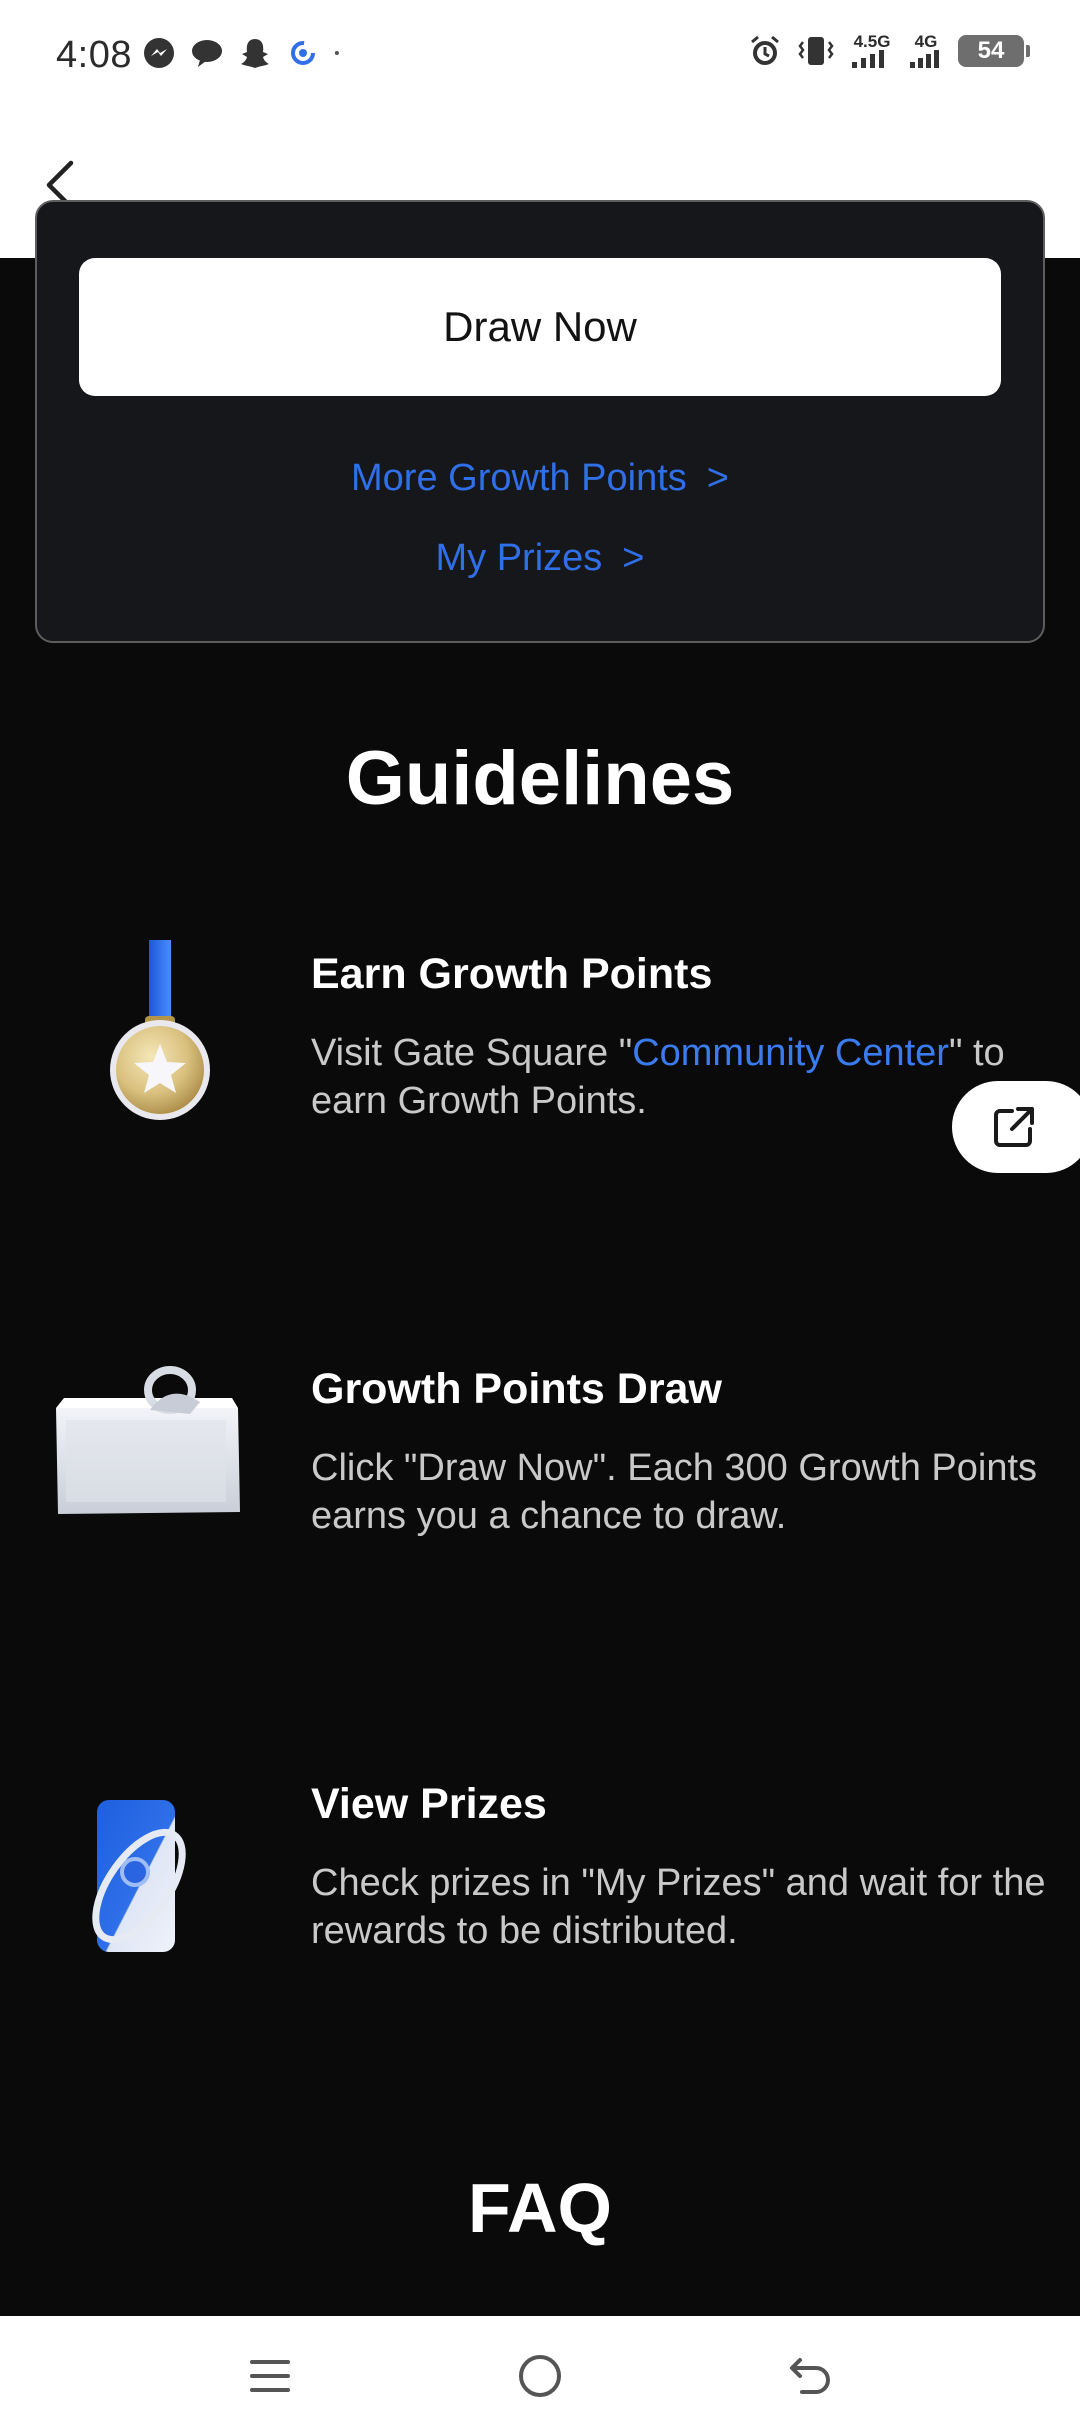 This screenshot has height=2436, width=1080. What do you see at coordinates (872, 41) in the screenshot?
I see `network-label-1: 4.5G` at bounding box center [872, 41].